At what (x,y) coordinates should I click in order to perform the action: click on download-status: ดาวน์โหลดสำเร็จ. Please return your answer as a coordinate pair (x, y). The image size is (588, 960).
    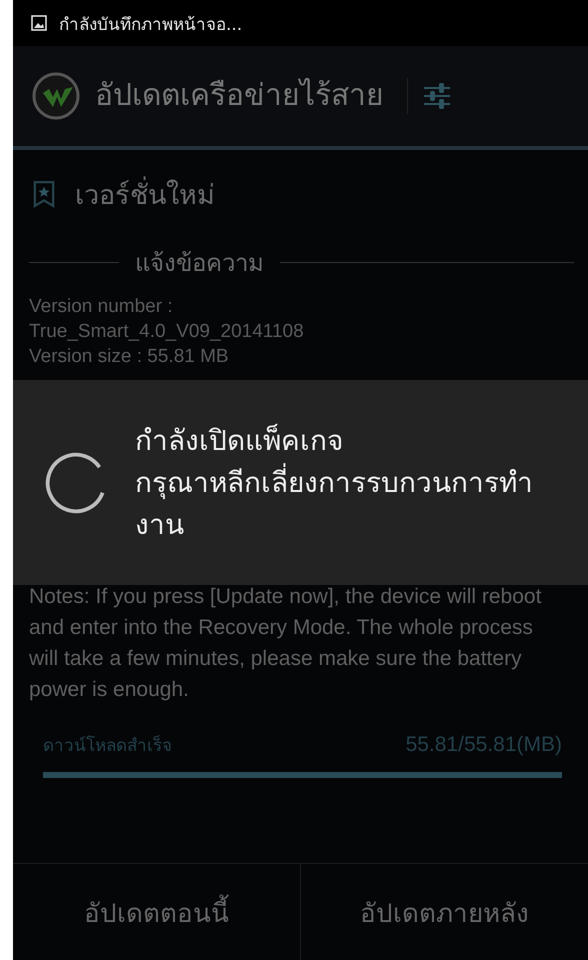
    Looking at the image, I should click on (107, 746).